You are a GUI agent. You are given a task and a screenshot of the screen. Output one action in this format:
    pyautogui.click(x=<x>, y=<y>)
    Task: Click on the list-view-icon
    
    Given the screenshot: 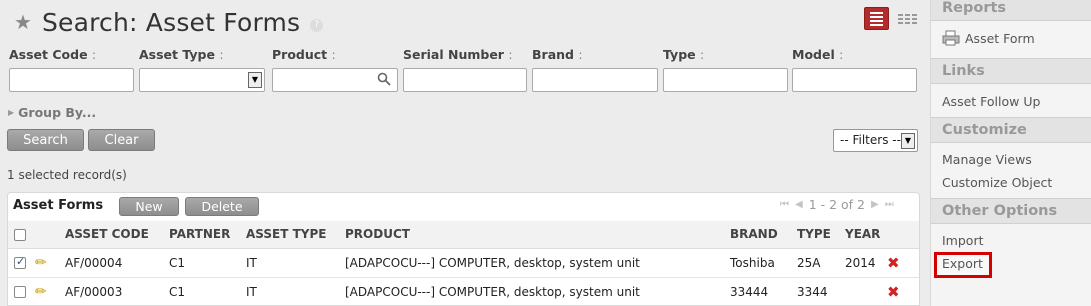 What is the action you would take?
    pyautogui.click(x=876, y=18)
    